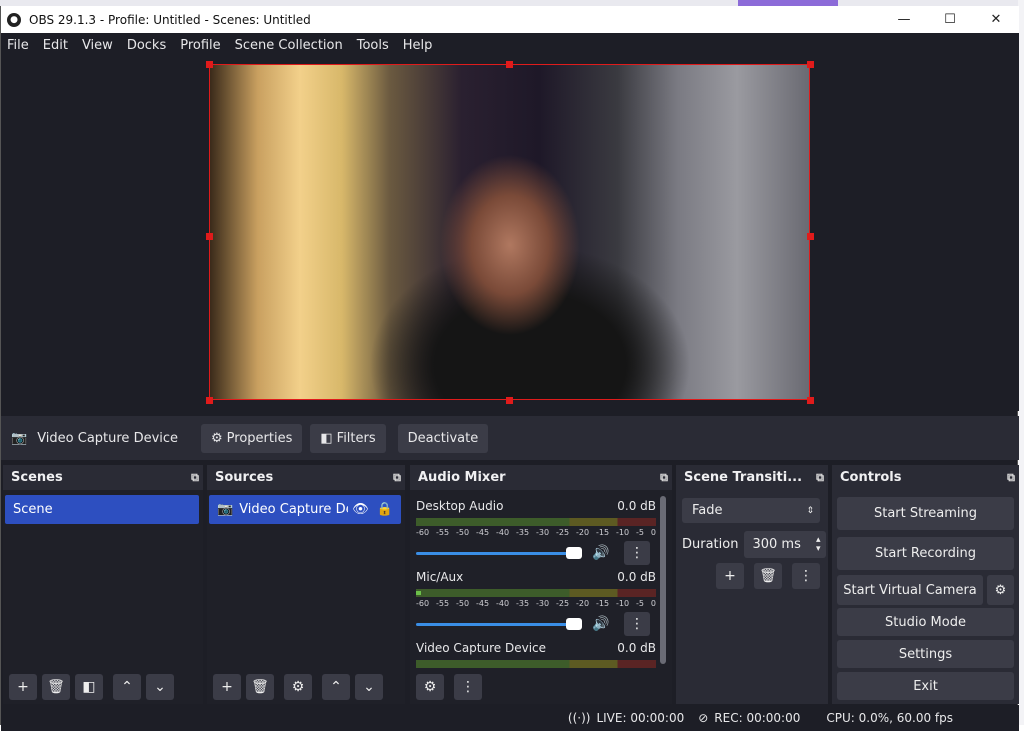 Image resolution: width=1024 pixels, height=731 pixels. What do you see at coordinates (209, 236) in the screenshot?
I see `resize-handle-l` at bounding box center [209, 236].